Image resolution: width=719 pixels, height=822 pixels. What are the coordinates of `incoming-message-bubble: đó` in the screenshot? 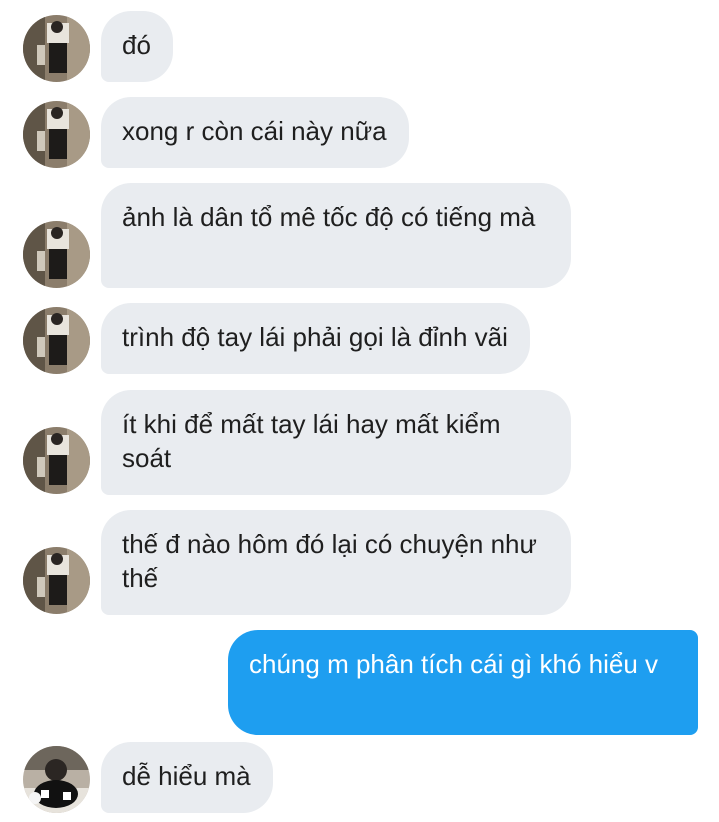 It's located at (137, 46).